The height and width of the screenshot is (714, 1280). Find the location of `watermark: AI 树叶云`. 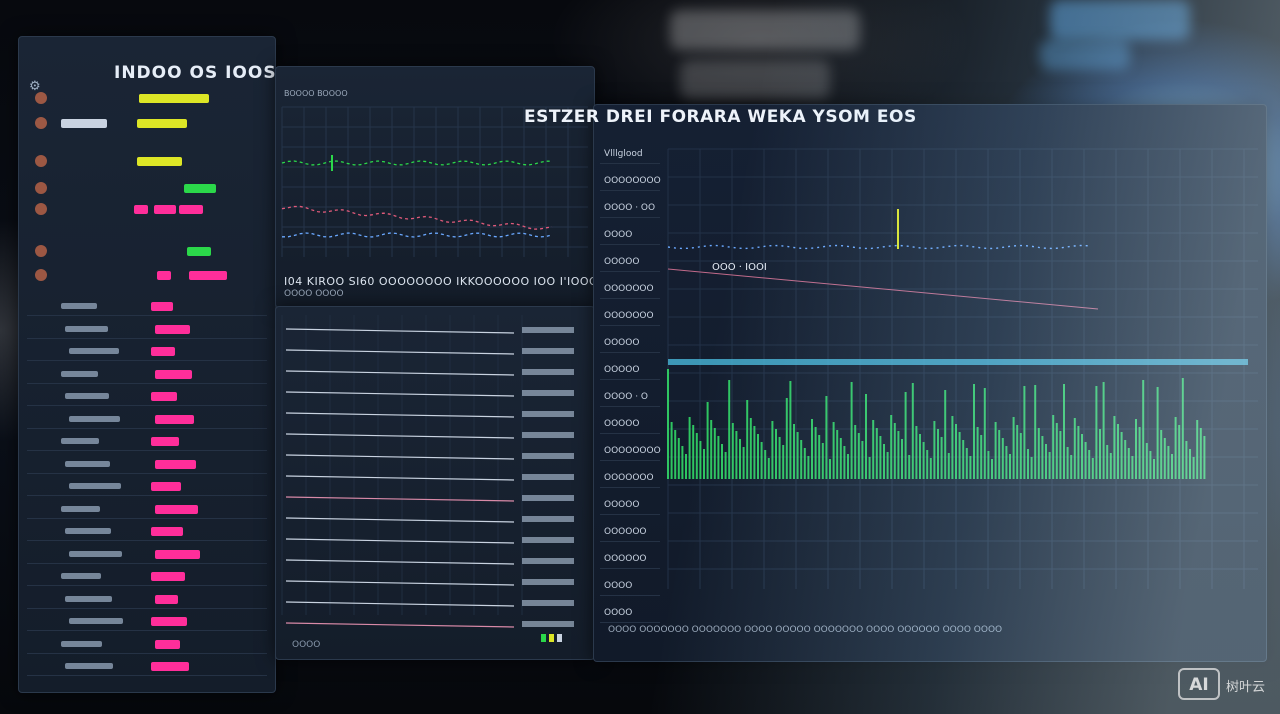

watermark: AI 树叶云 is located at coordinates (1228, 685).